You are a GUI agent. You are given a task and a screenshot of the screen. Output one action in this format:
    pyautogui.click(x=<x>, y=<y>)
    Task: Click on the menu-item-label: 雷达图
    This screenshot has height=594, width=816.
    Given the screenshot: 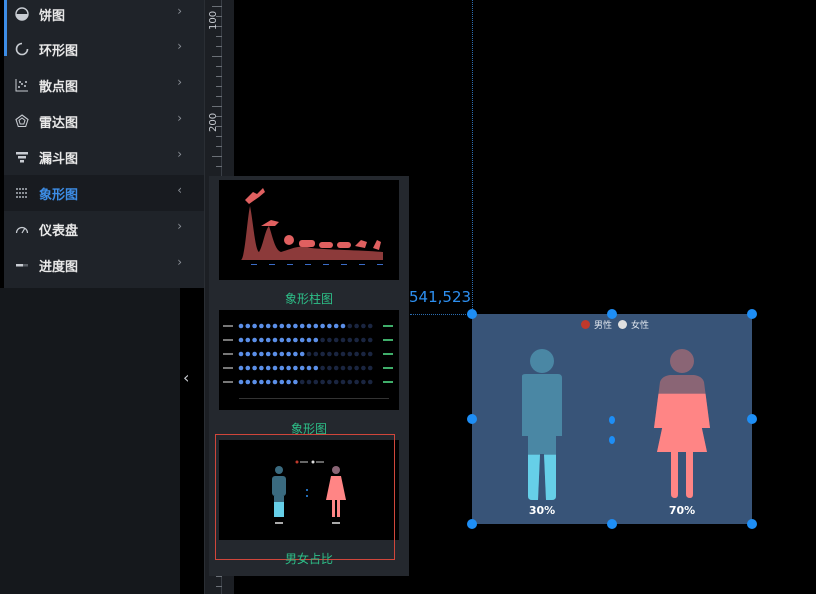 What is the action you would take?
    pyautogui.click(x=59, y=123)
    